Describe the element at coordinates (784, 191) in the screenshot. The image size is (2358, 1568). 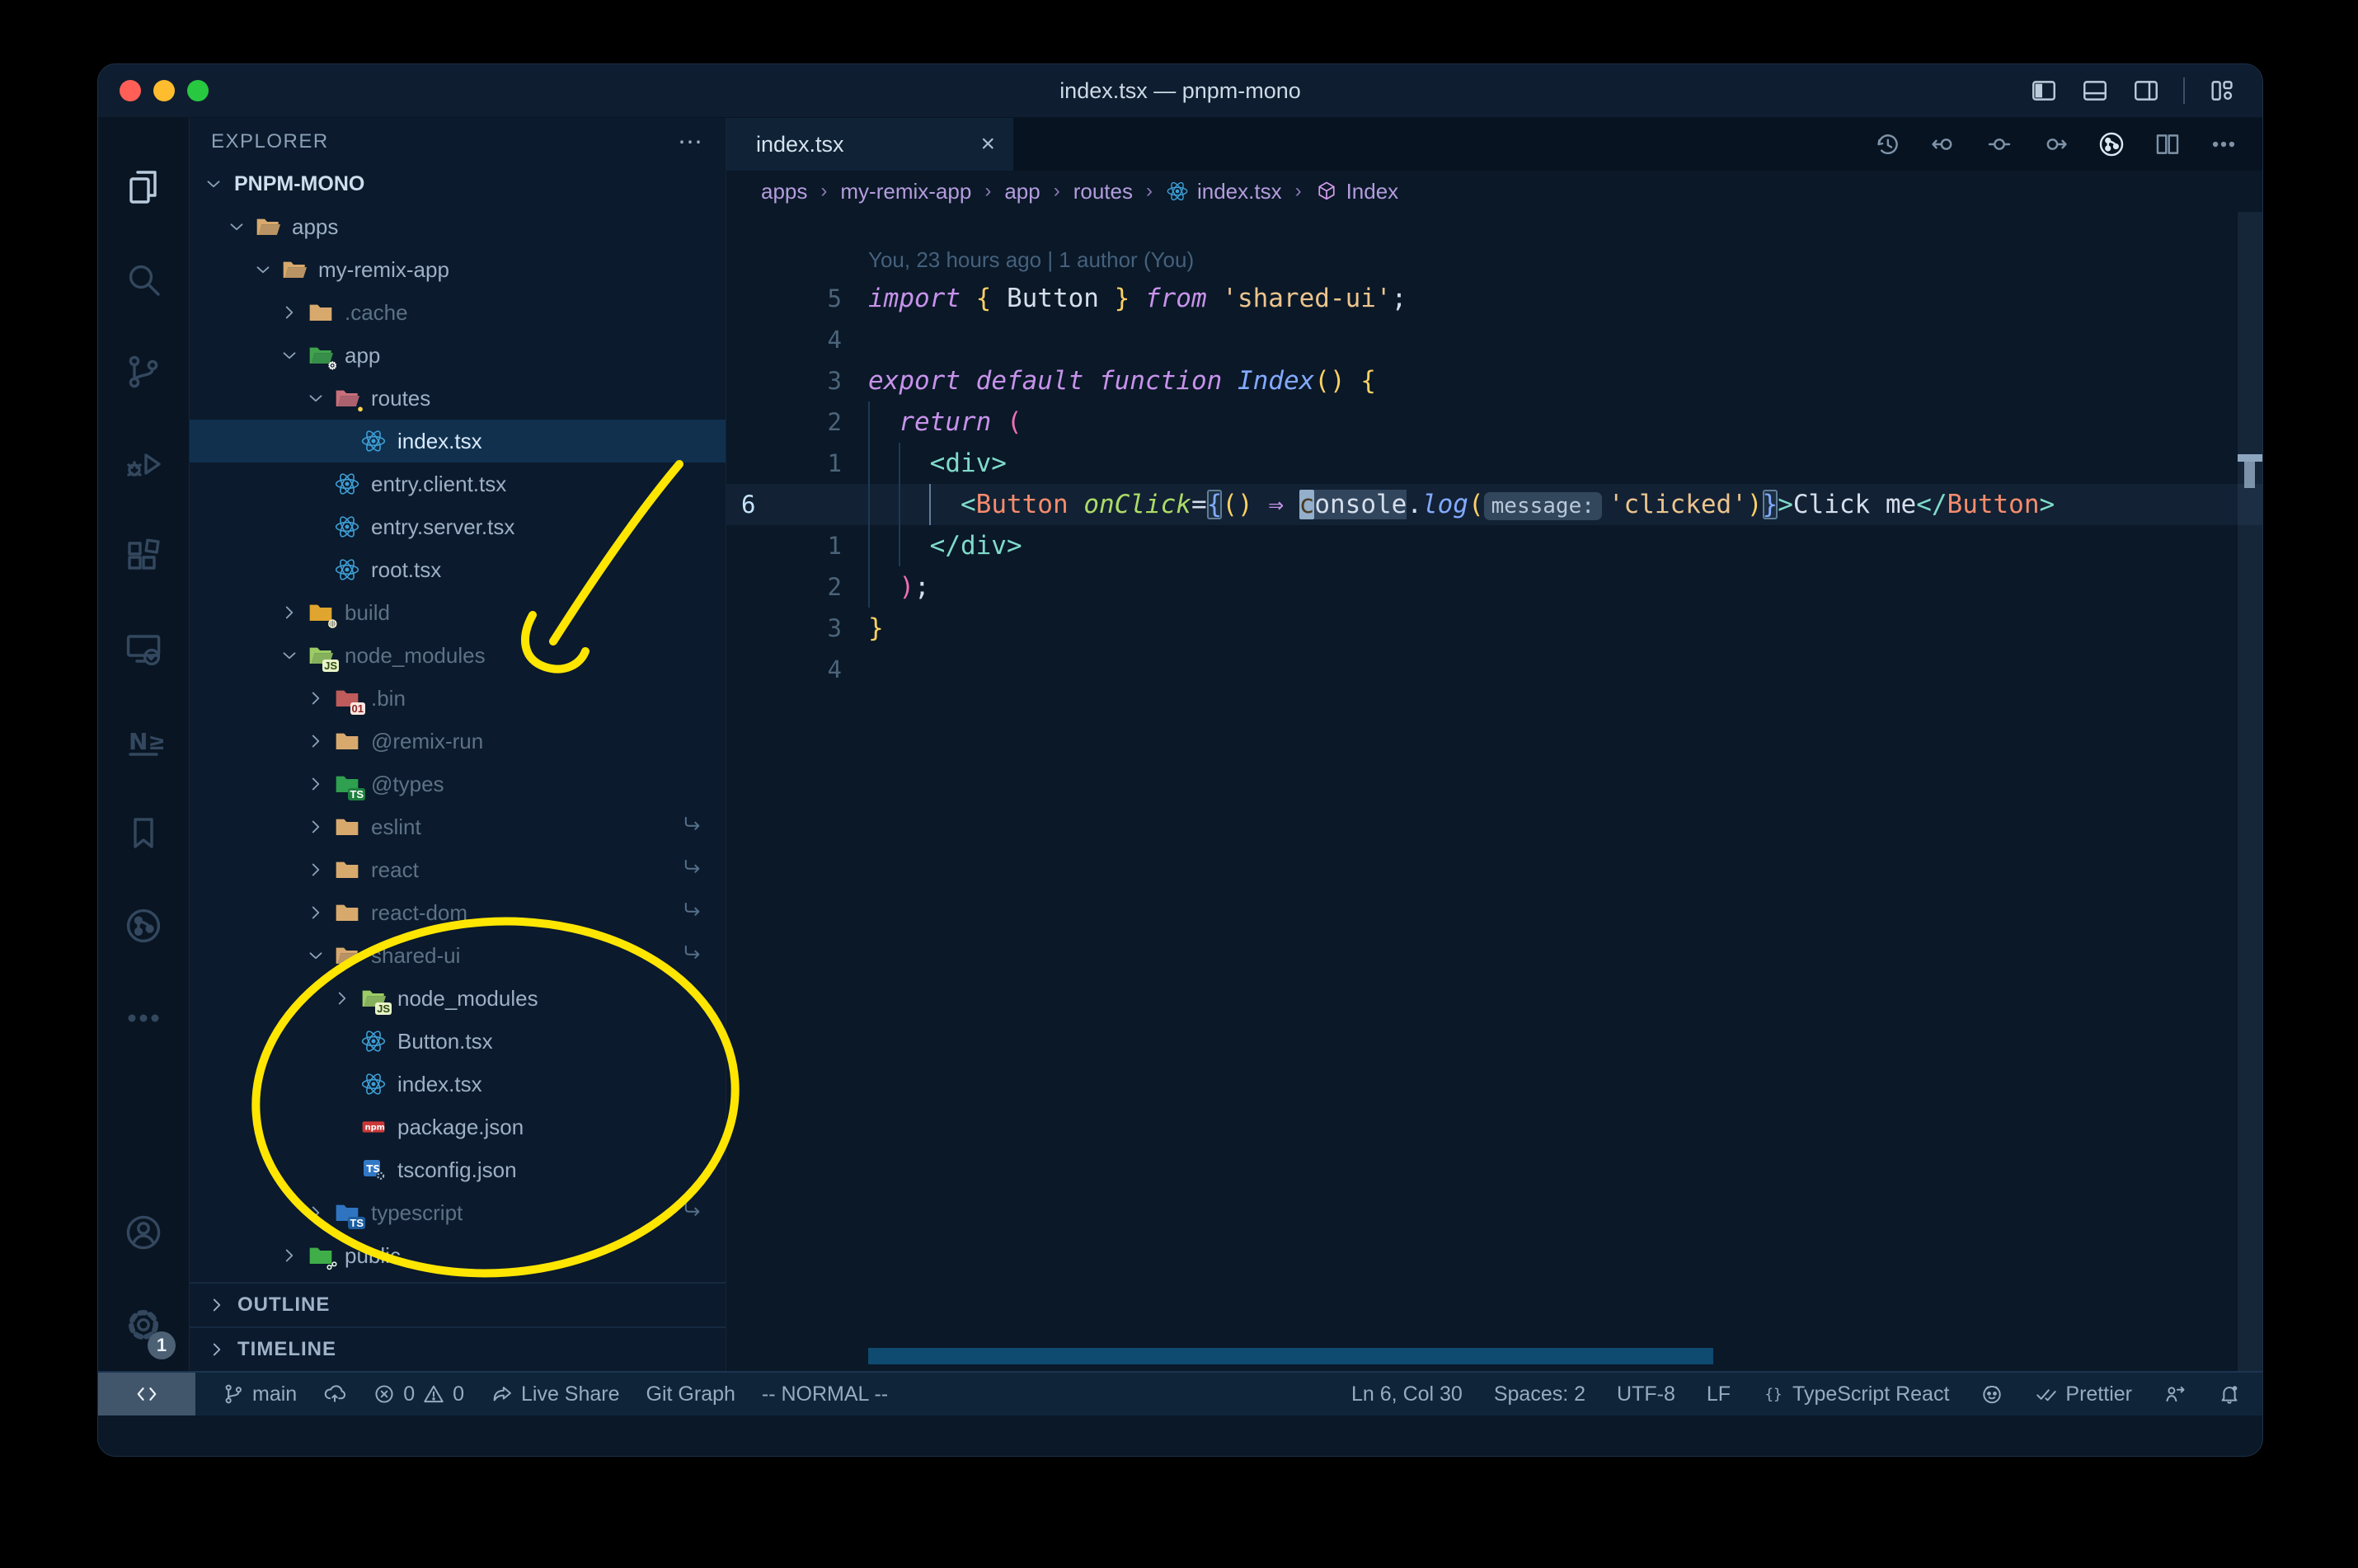
I see `breadcrumb-item-apps: apps` at that location.